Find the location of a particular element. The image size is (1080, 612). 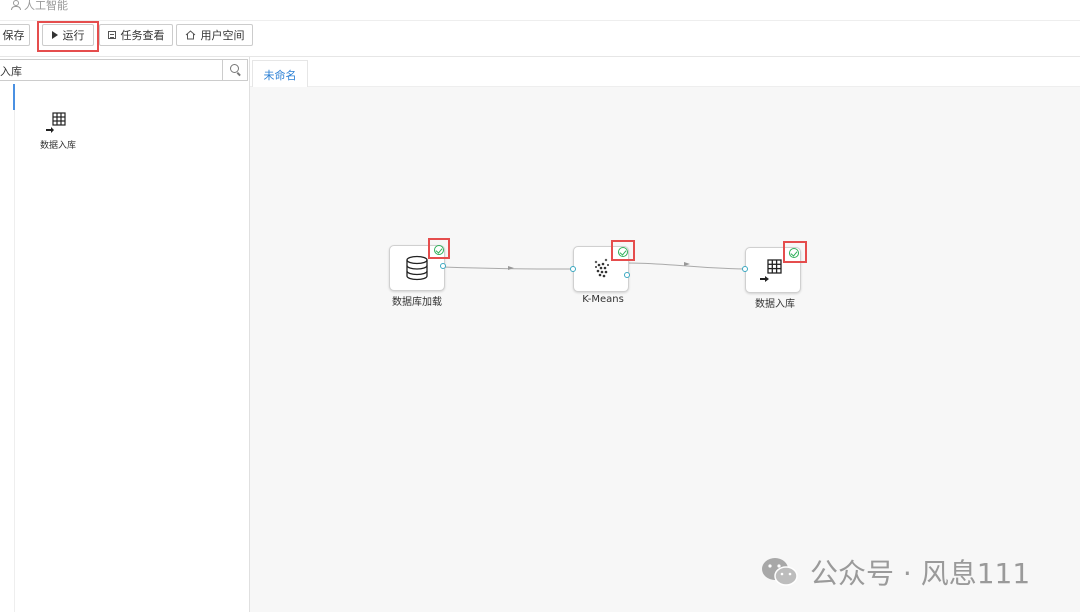

table-export-icon is located at coordinates (56, 122).